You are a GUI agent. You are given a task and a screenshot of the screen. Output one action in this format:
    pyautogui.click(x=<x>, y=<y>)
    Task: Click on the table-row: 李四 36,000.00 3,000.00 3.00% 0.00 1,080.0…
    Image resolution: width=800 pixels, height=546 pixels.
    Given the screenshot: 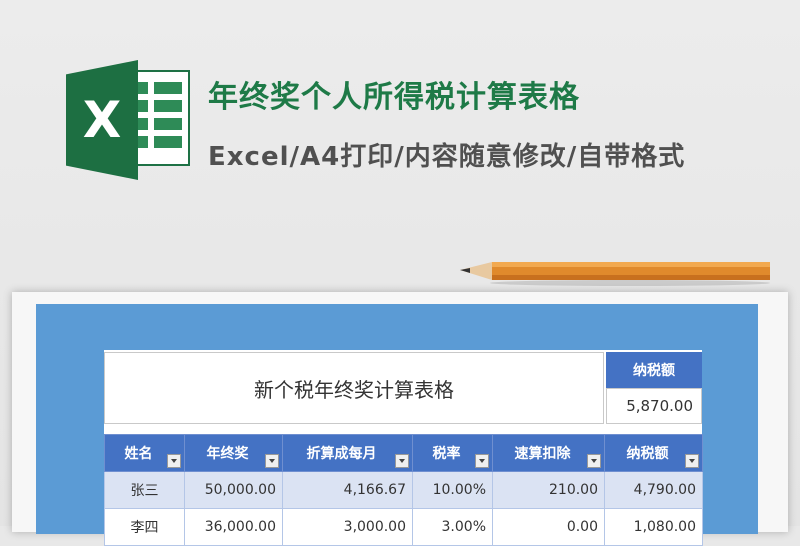 What is the action you would take?
    pyautogui.click(x=403, y=527)
    